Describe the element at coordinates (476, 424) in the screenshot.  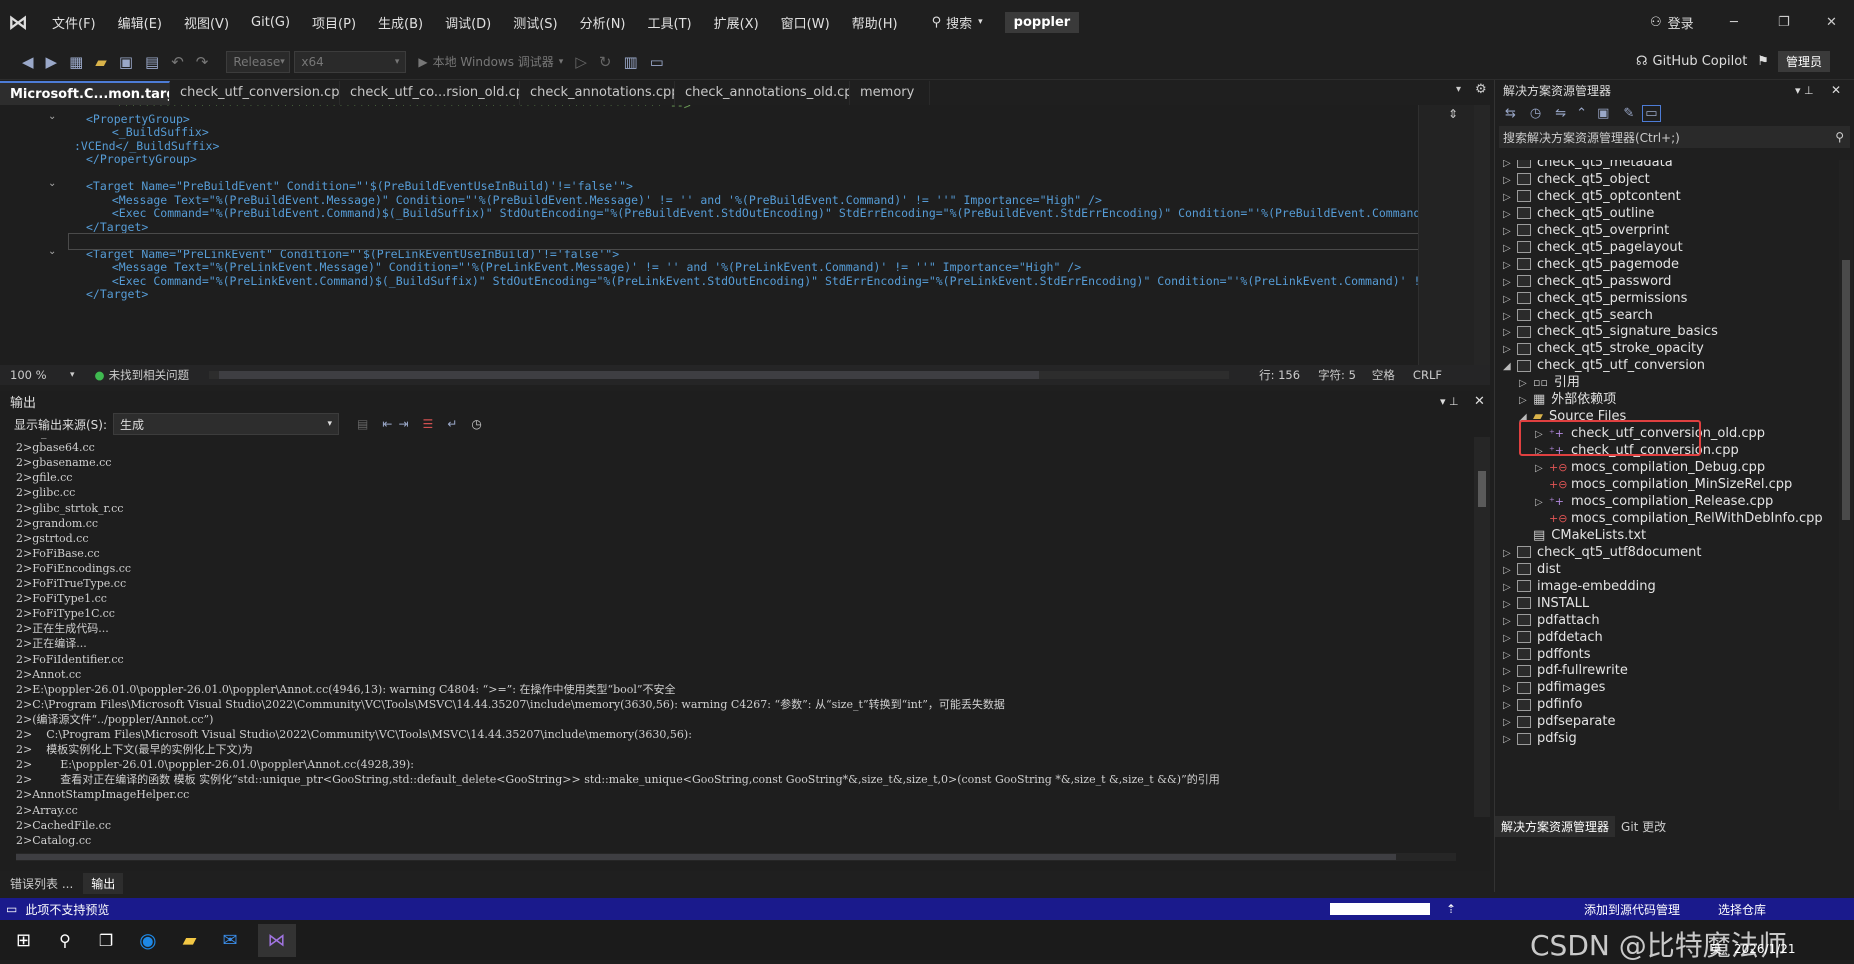
I see `clock-icon: ◷` at that location.